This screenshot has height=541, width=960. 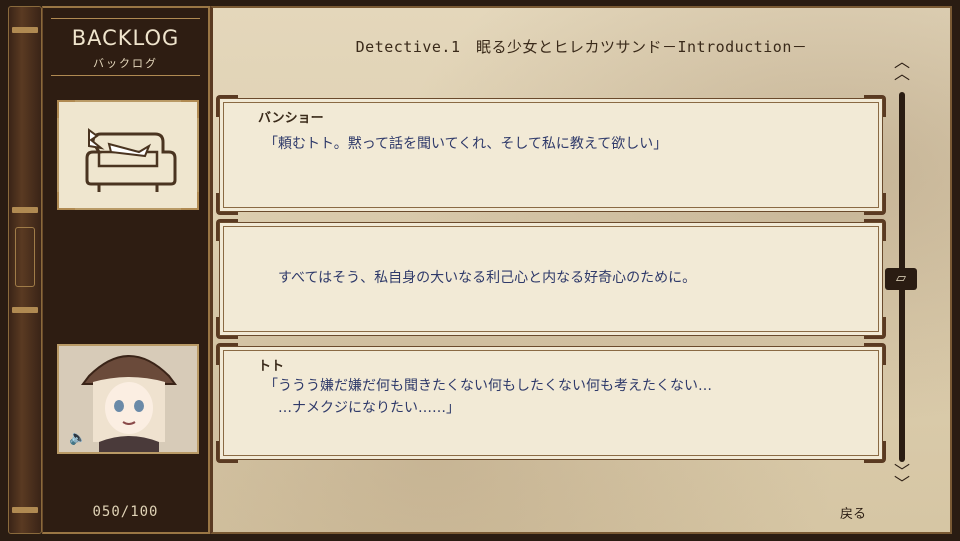 What do you see at coordinates (125, 63) in the screenshot?
I see `backlog-subtitle: バックログ` at bounding box center [125, 63].